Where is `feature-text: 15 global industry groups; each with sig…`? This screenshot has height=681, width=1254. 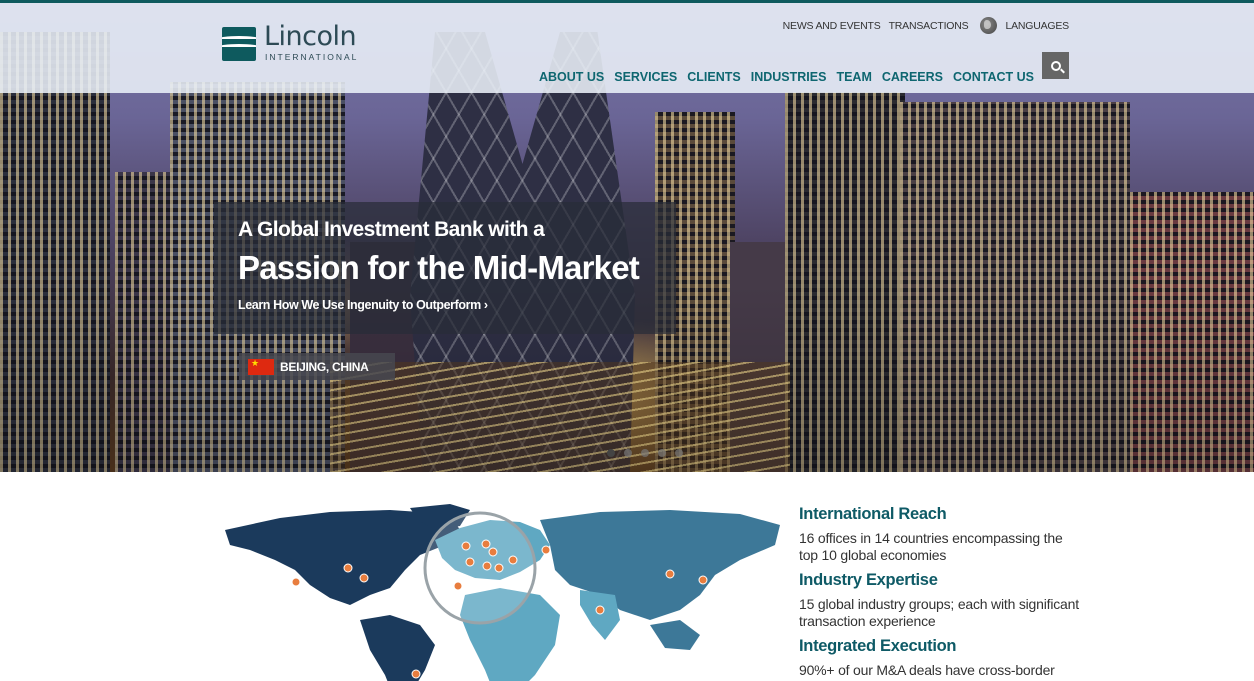
feature-text: 15 global industry groups; each with sig… is located at coordinates (939, 612).